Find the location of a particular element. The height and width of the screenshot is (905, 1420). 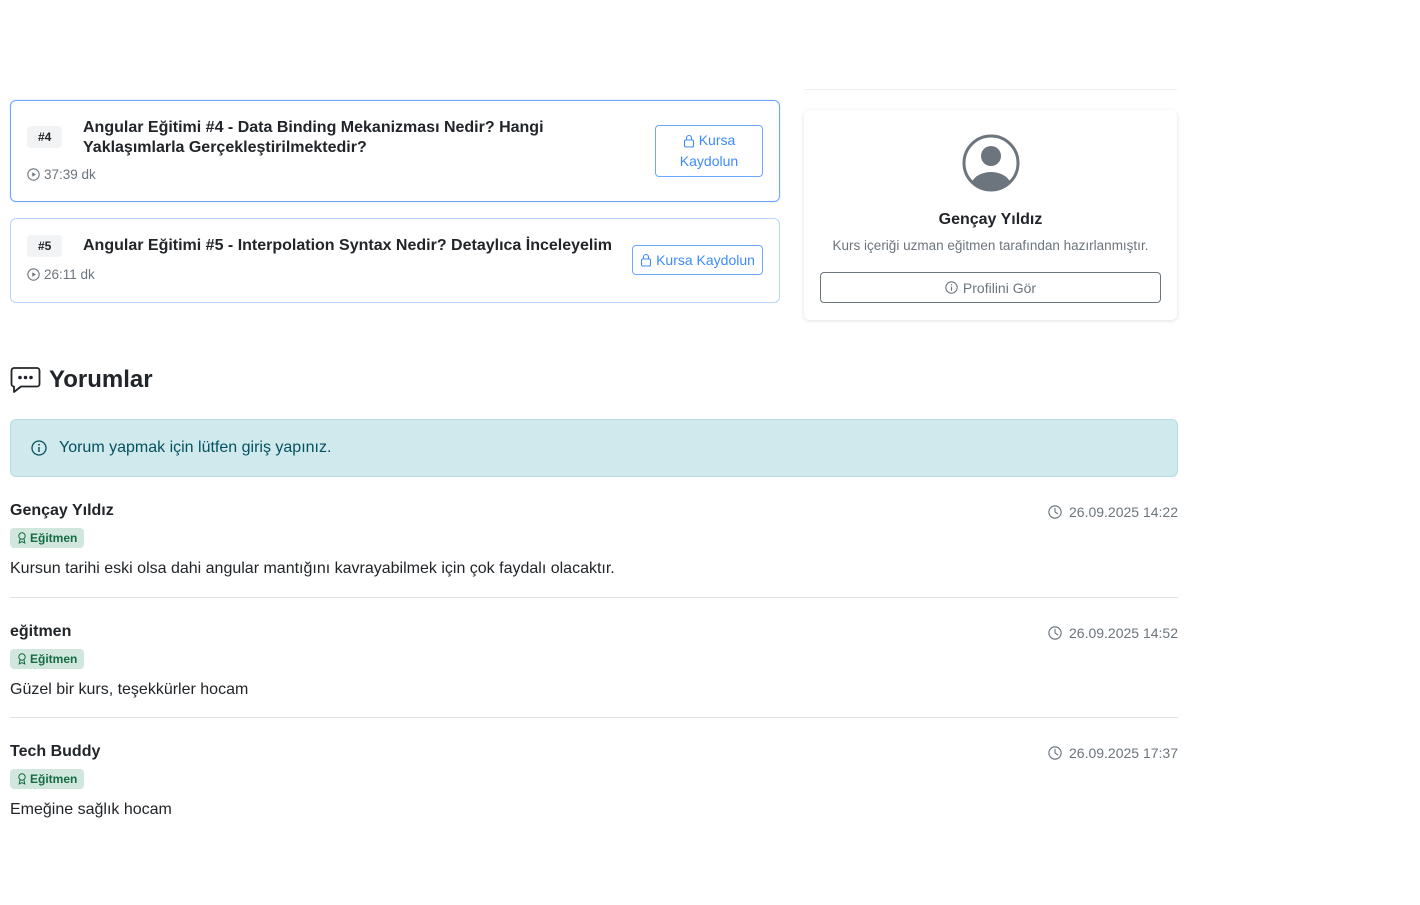

chat-dots-icon is located at coordinates (25, 380).